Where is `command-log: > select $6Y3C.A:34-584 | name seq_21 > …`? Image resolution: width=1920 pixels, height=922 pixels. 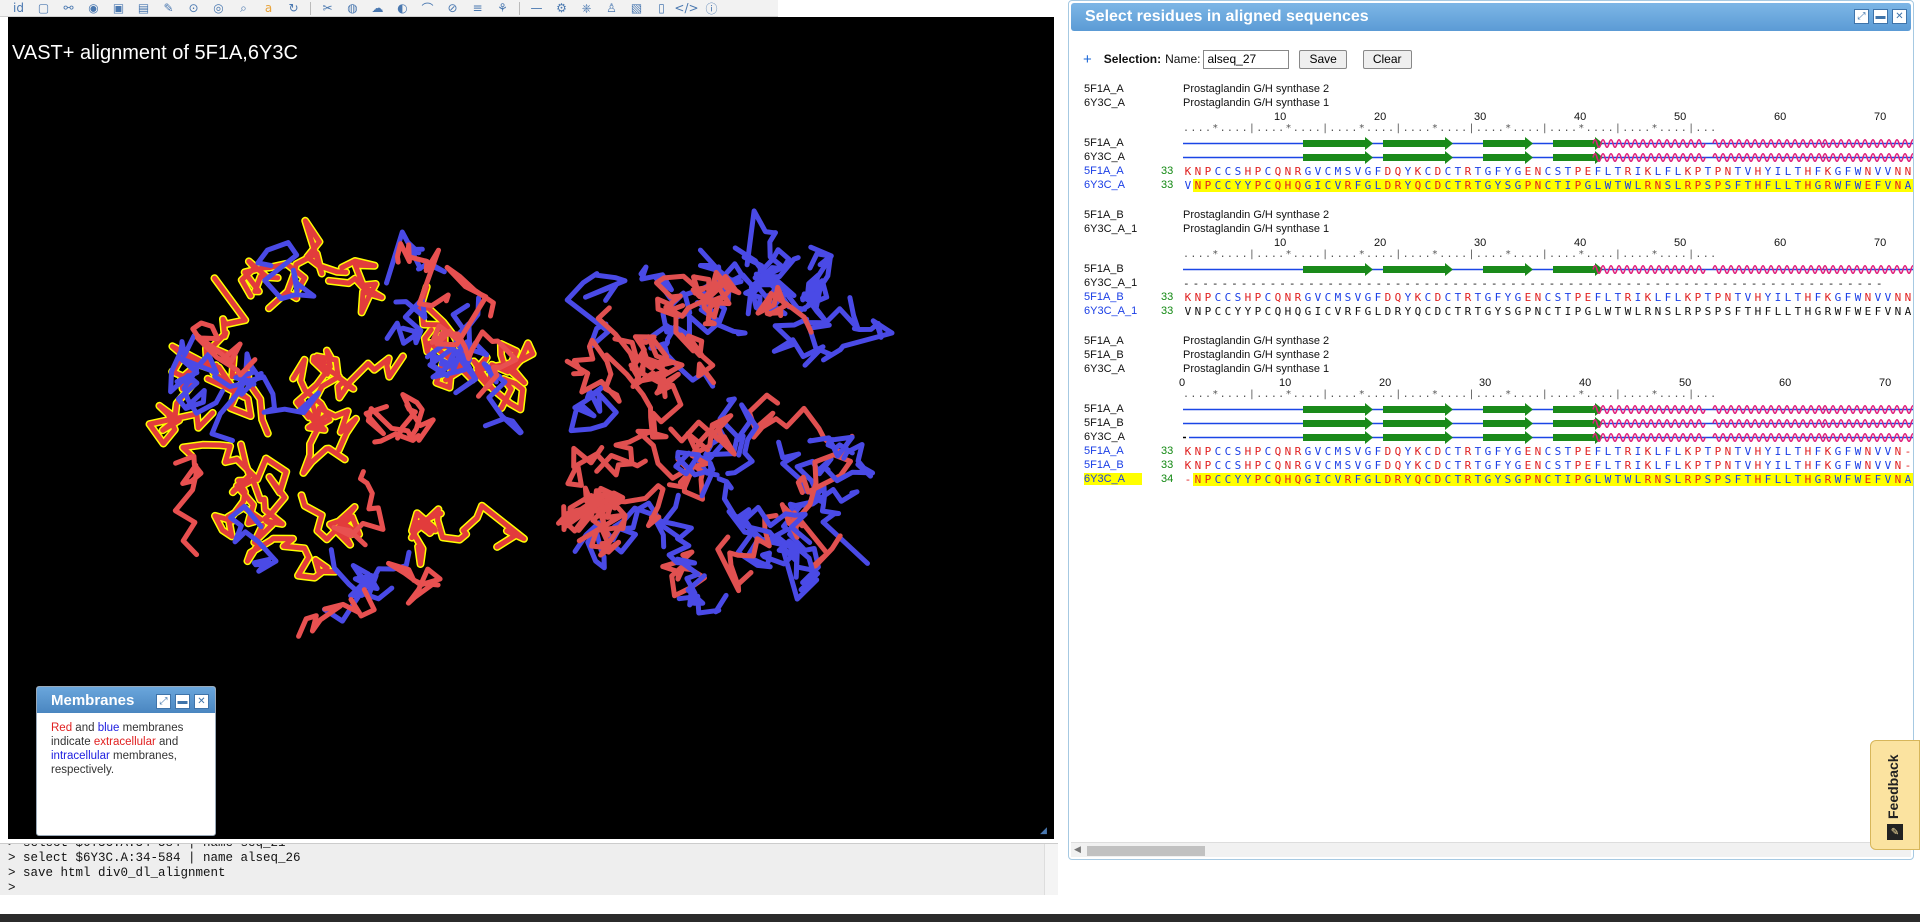 command-log: > select $6Y3C.A:34-584 | name seq_21 > … is located at coordinates (529, 869).